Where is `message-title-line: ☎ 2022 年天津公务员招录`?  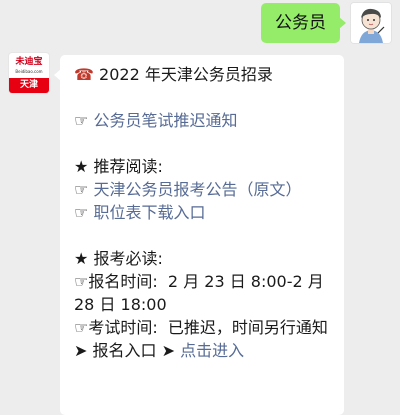 message-title-line: ☎ 2022 年天津公务员招录 is located at coordinates (204, 74).